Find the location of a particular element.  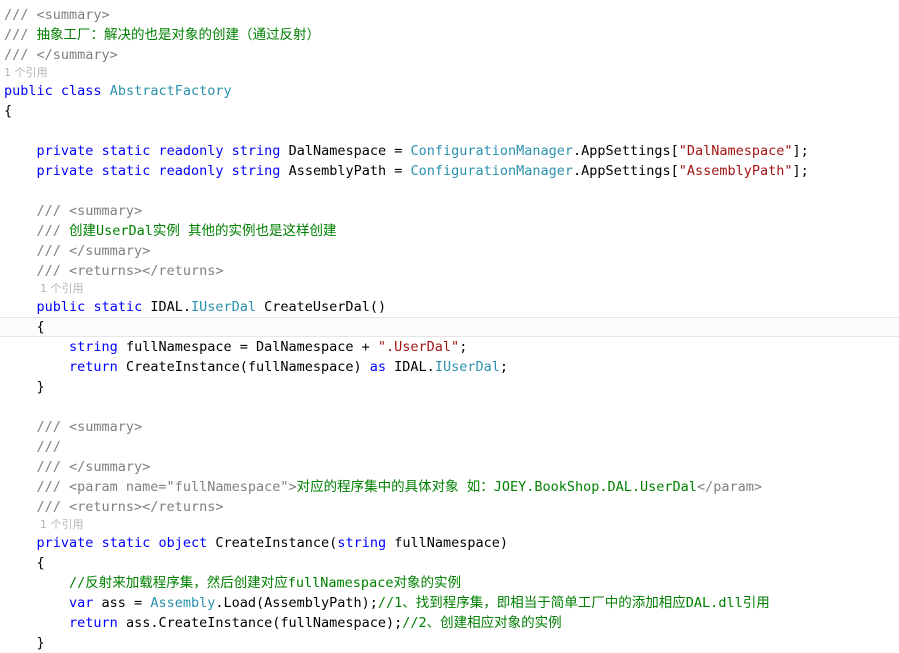

token-str: "AssemblyPath" is located at coordinates (735, 171).